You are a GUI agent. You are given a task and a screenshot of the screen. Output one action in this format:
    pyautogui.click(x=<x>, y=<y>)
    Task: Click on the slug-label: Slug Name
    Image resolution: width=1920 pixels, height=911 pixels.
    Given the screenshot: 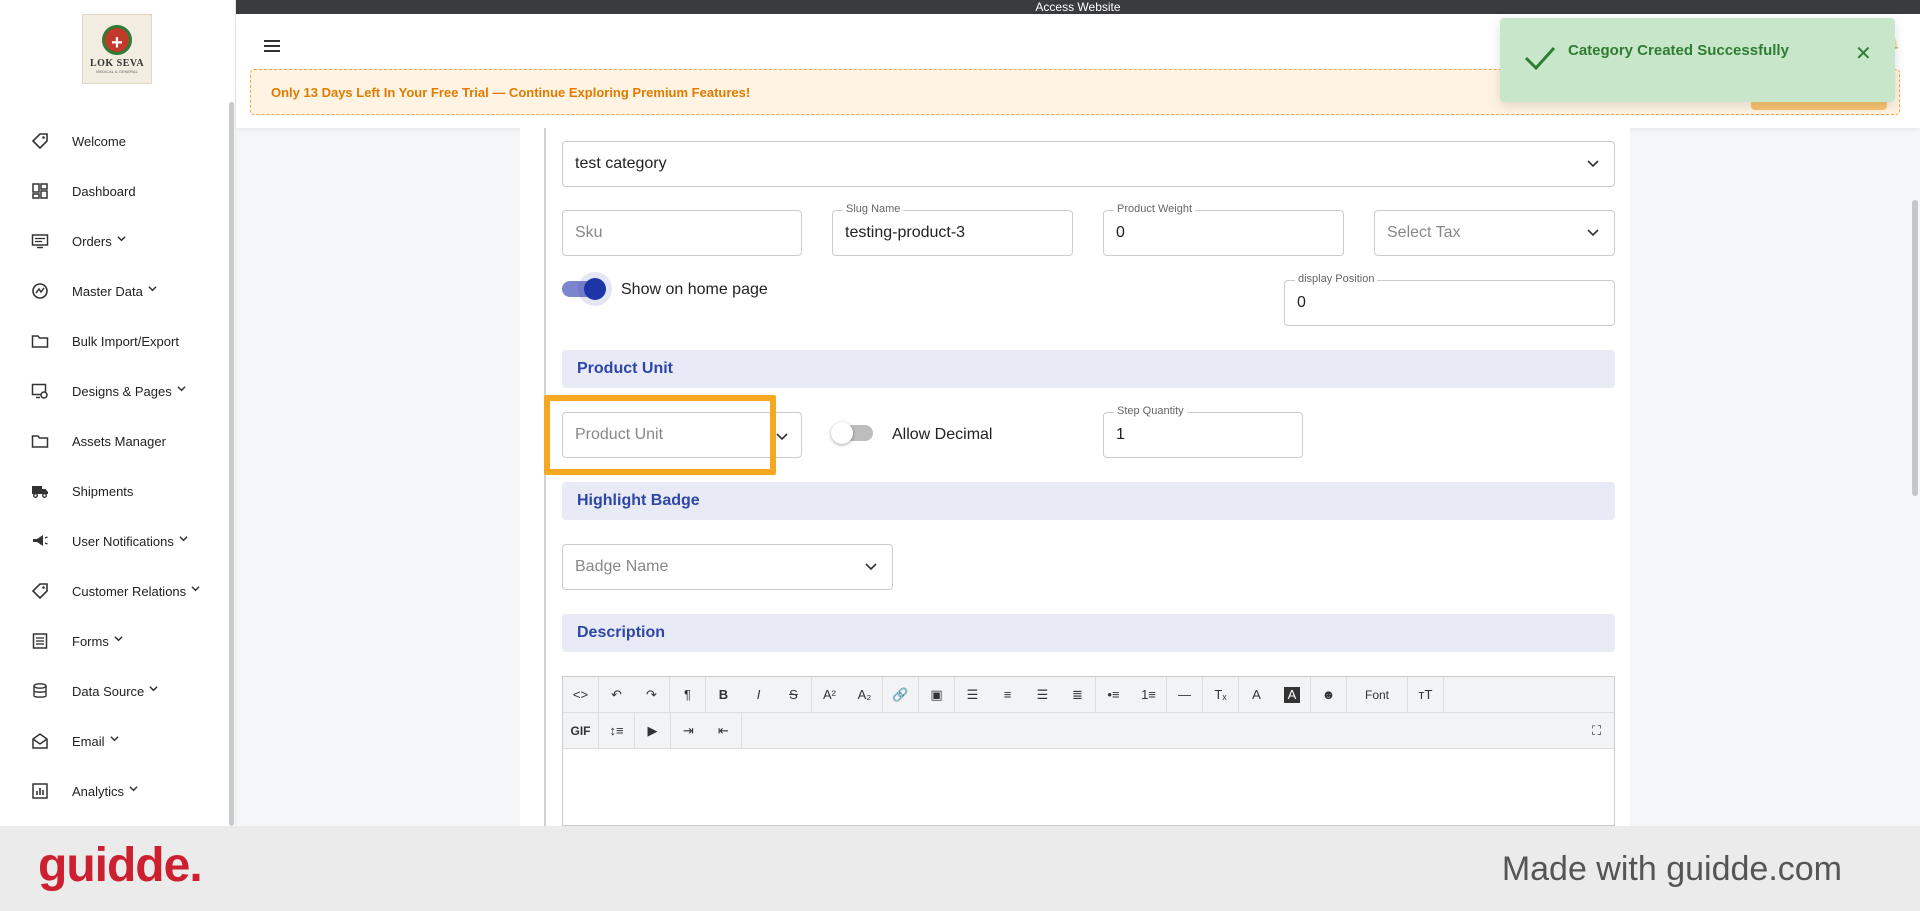 What is the action you would take?
    pyautogui.click(x=873, y=209)
    